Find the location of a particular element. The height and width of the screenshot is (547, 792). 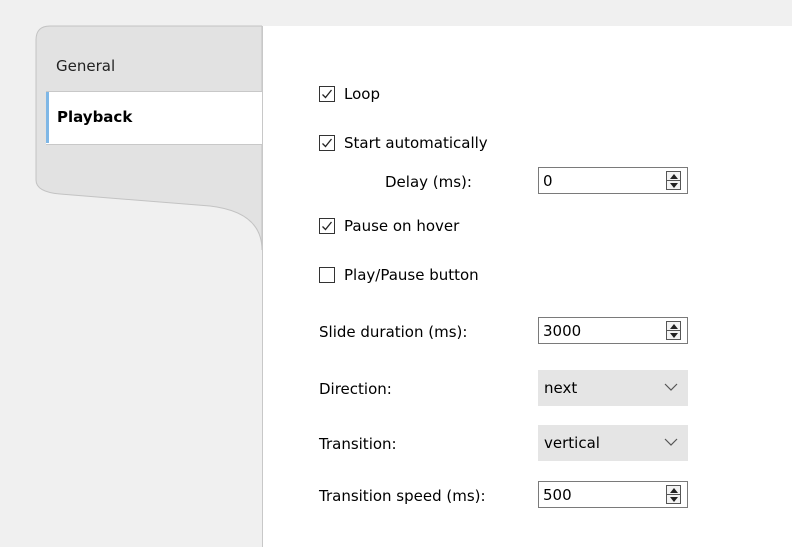

pause-on-hover-label: Pause on hover is located at coordinates (401, 226).